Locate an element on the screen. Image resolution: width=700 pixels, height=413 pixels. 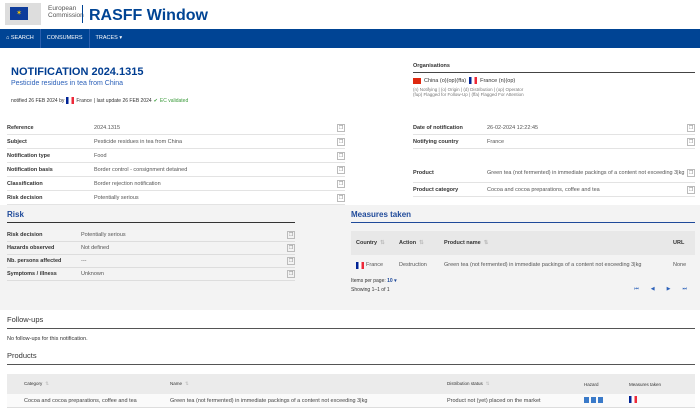
detail-value: Pesticide residues in tea from China is located at coordinates (138, 141).